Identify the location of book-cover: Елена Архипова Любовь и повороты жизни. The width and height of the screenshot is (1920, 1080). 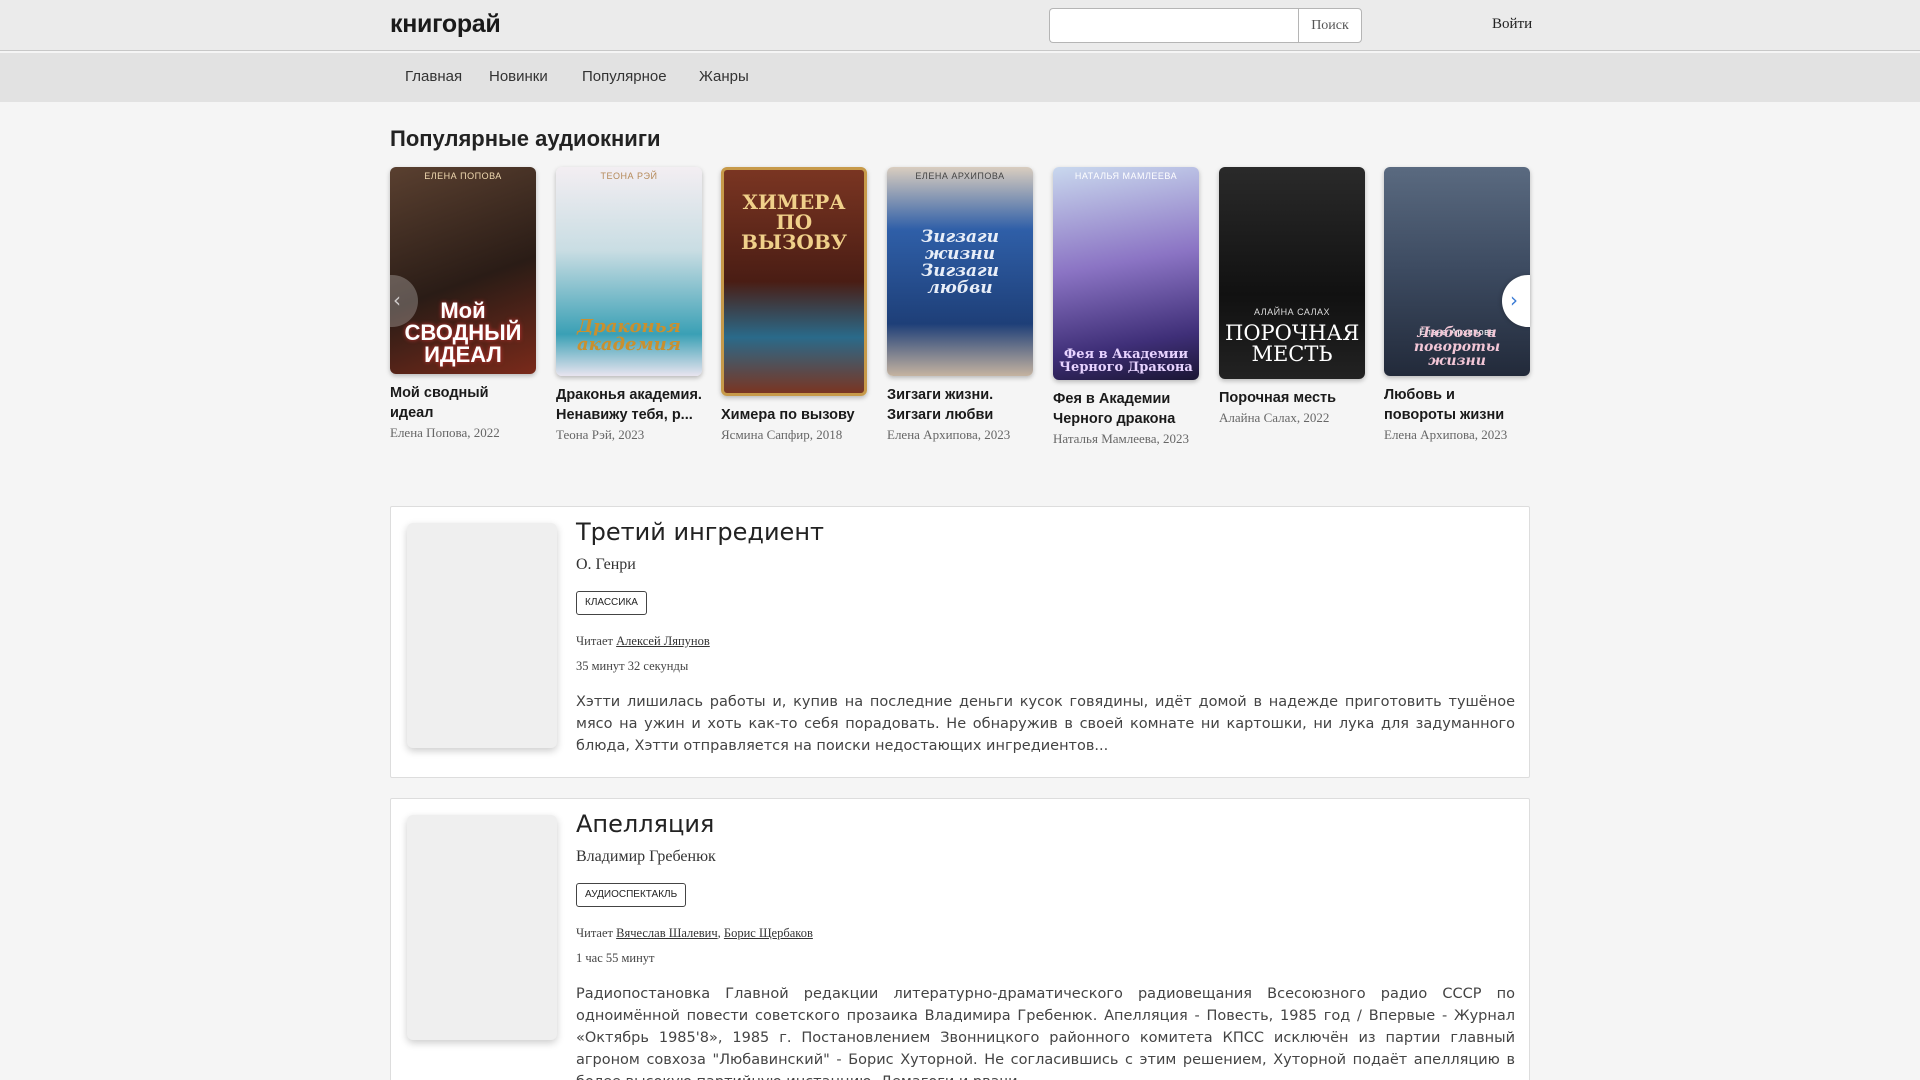
(1457, 271).